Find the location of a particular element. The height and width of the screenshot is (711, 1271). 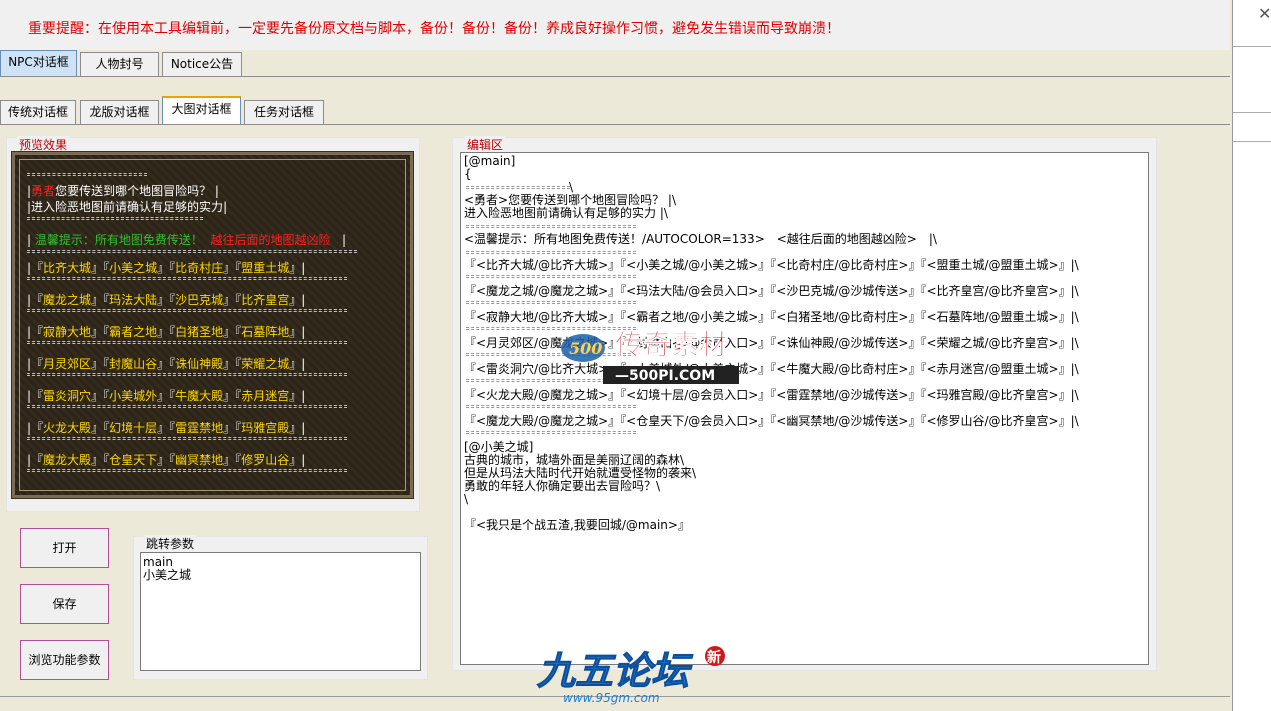

tab-classic-dialog: 传统对话框 is located at coordinates (38, 112).